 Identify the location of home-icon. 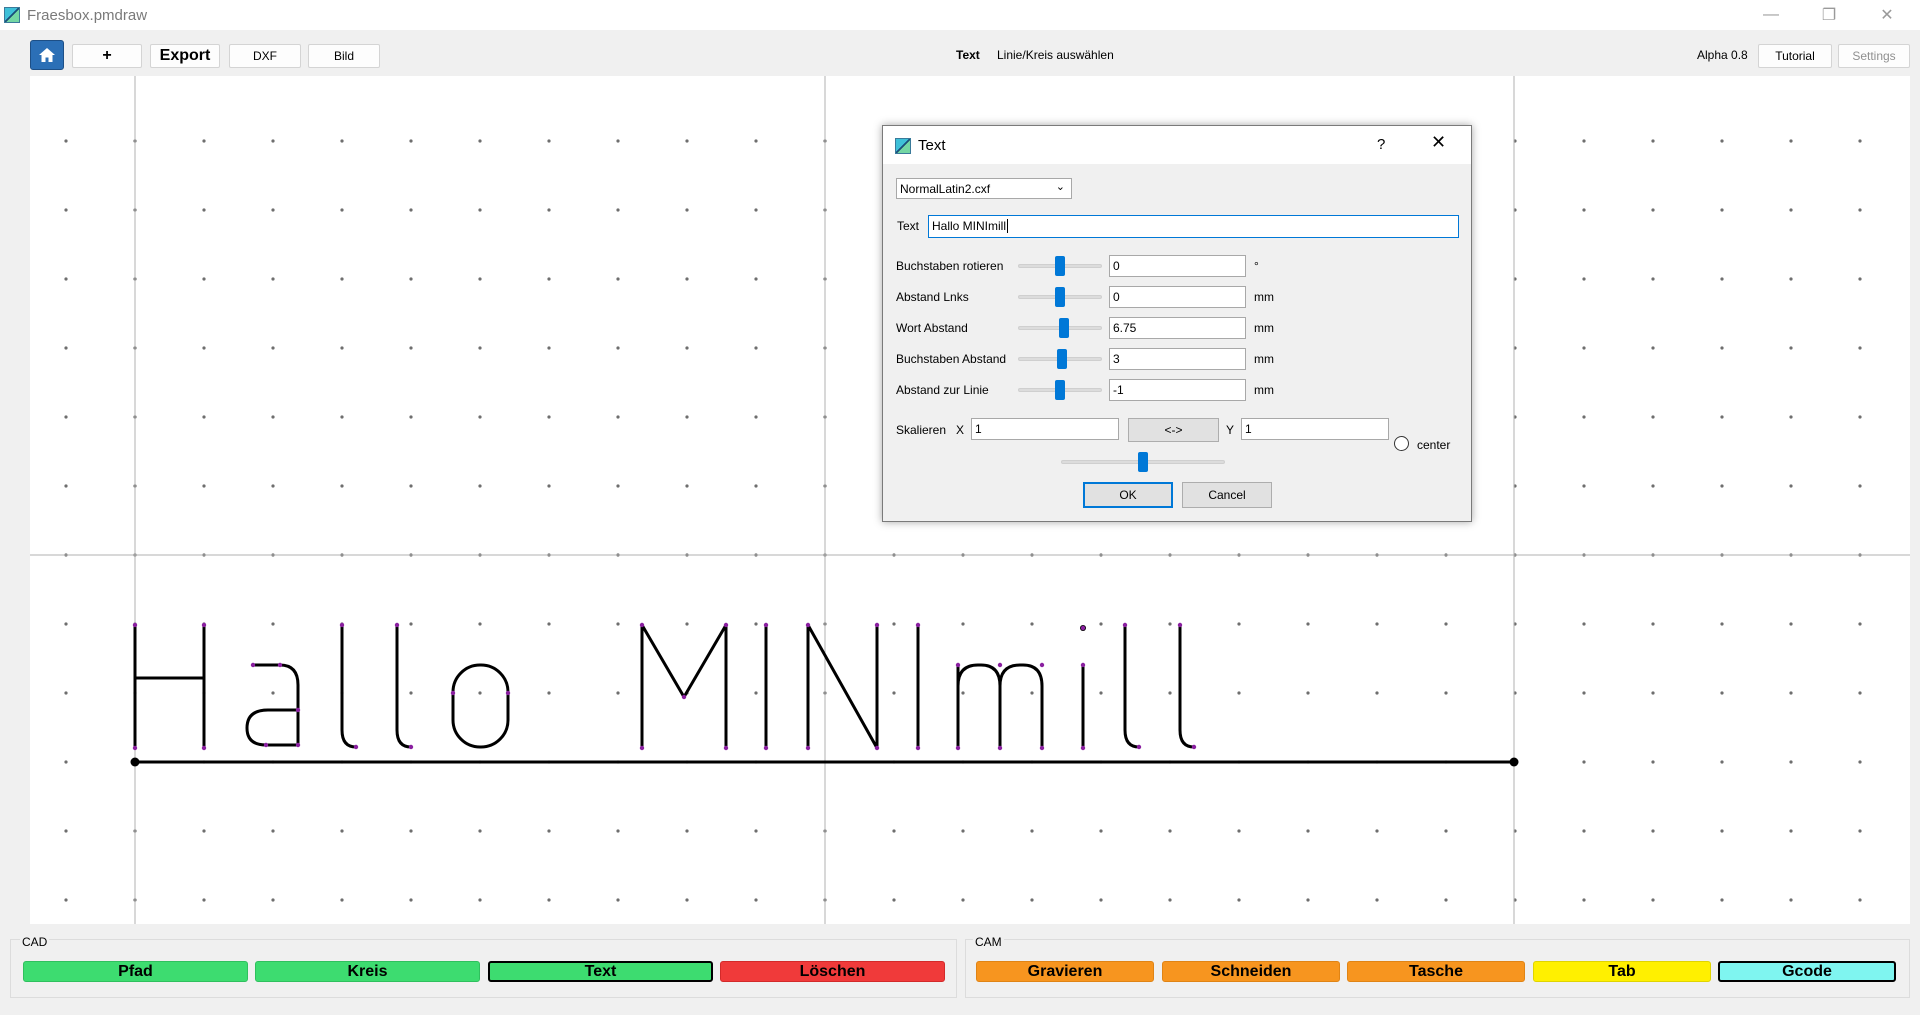
(47, 55).